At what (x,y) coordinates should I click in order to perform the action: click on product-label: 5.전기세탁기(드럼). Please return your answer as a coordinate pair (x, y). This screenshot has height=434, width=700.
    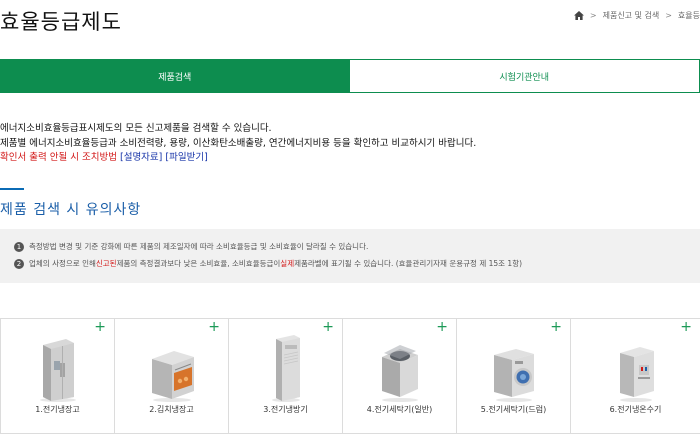
    Looking at the image, I should click on (513, 409).